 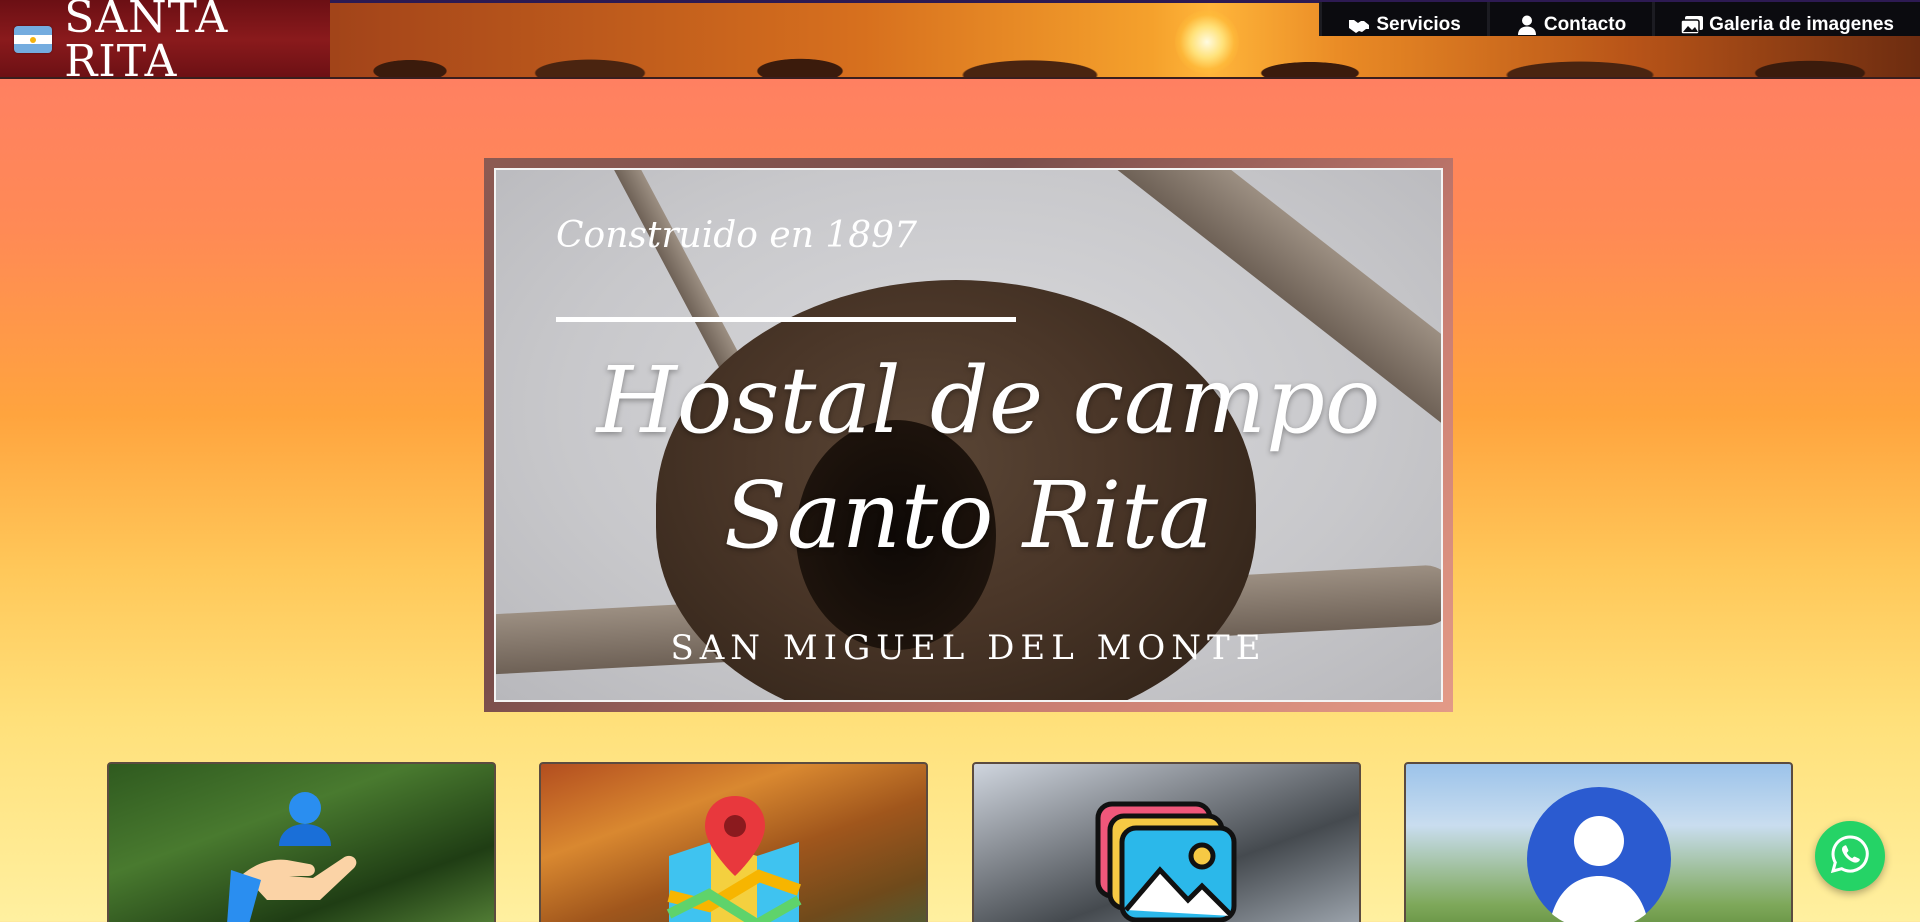 What do you see at coordinates (1359, 25) in the screenshot?
I see `handshake-icon` at bounding box center [1359, 25].